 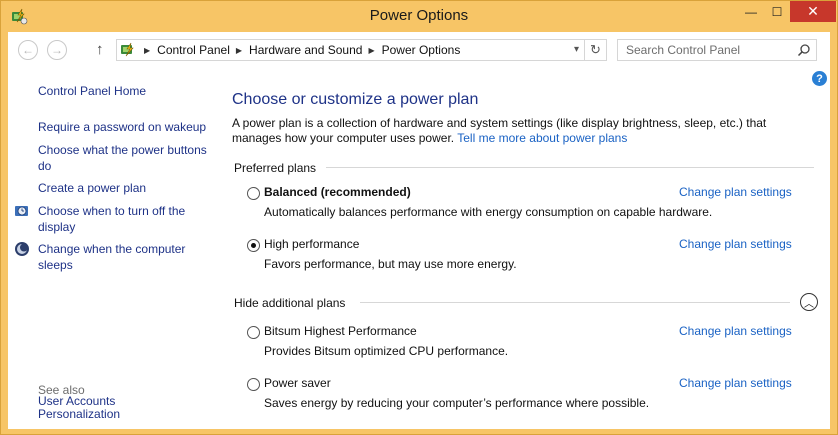 What do you see at coordinates (570, 167) in the screenshot?
I see `preferred-plans-divider` at bounding box center [570, 167].